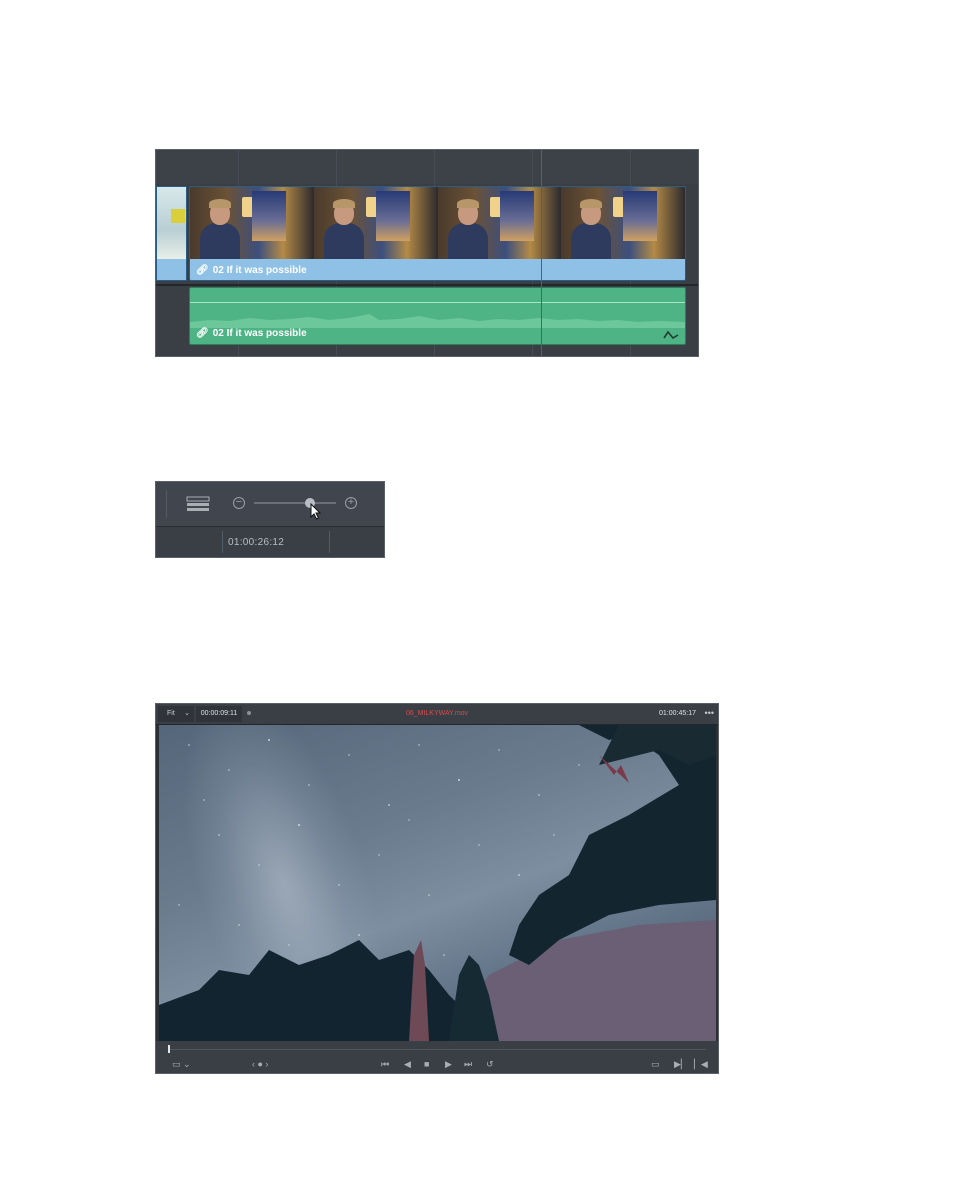 Image resolution: width=954 pixels, height=1177 pixels. I want to click on audio-level-line, so click(437, 302).